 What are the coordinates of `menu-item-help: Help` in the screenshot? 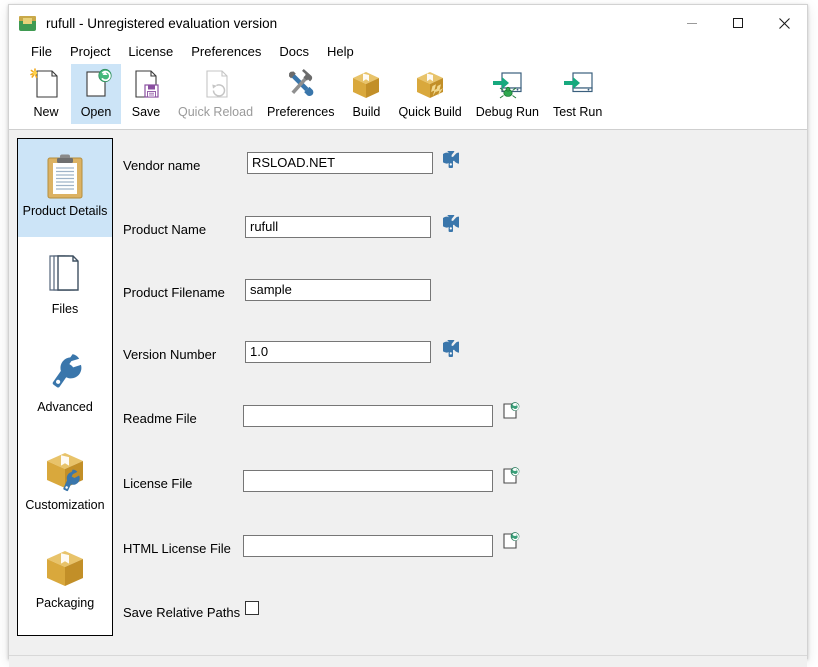 It's located at (340, 52).